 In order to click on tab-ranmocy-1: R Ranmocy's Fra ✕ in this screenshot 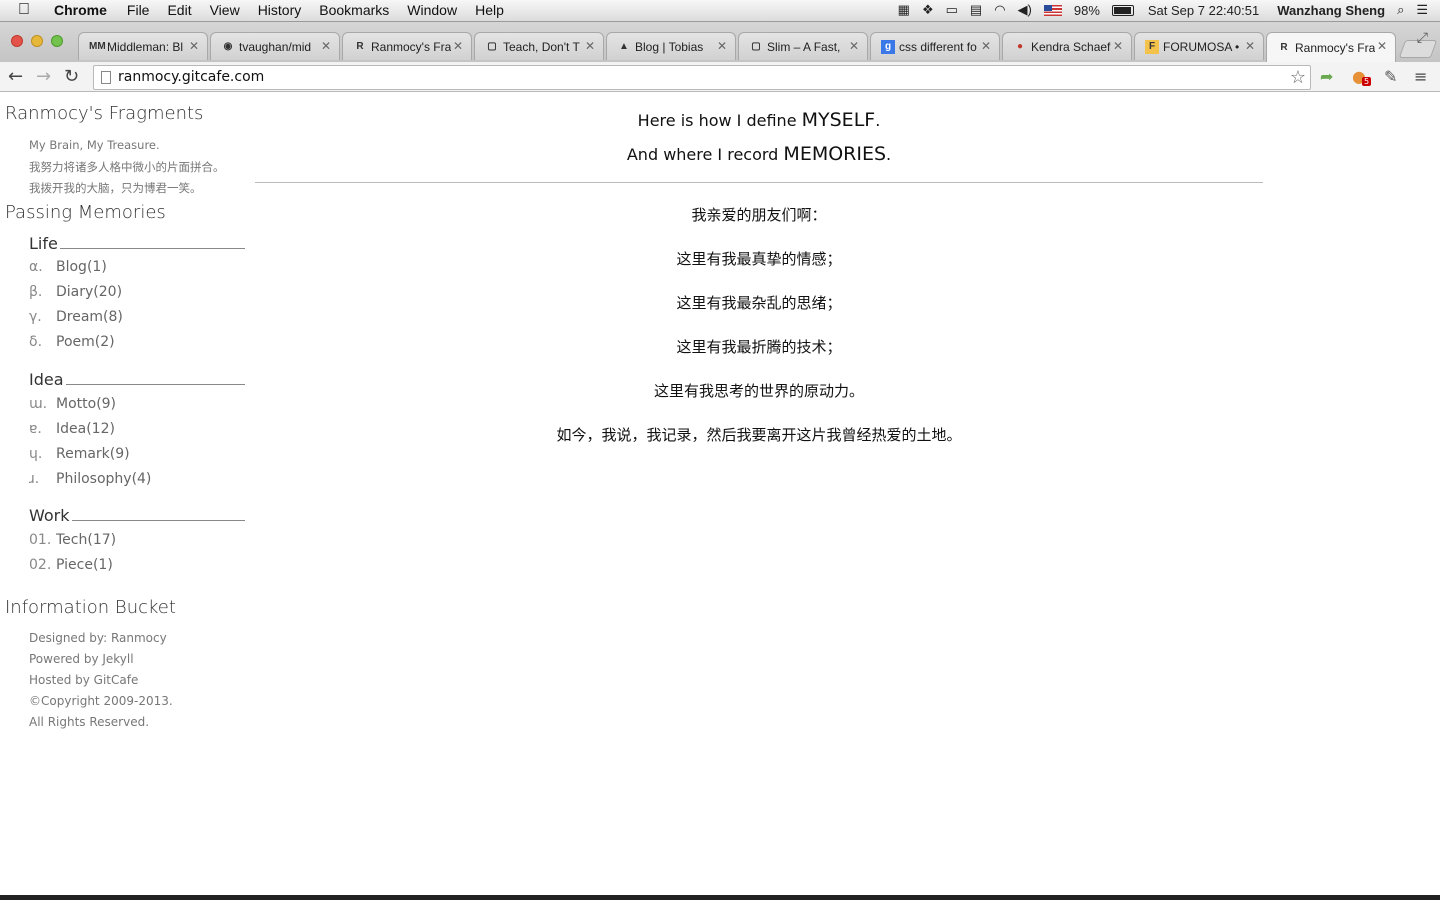, I will do `click(407, 46)`.